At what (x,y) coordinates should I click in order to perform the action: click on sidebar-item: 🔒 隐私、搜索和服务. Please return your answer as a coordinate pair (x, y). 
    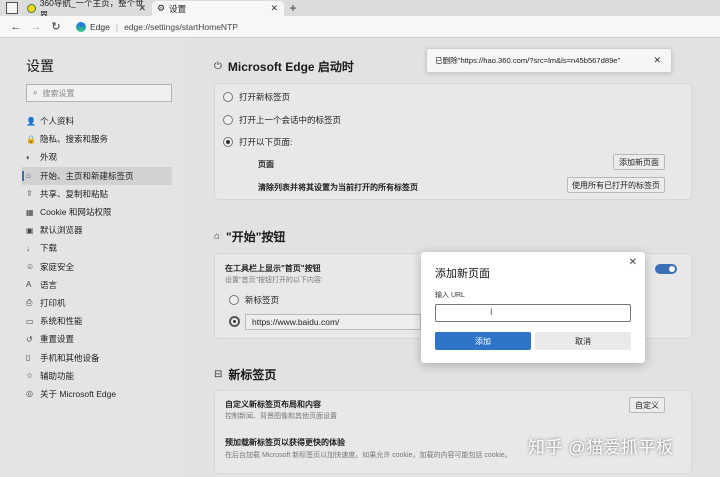
    Looking at the image, I should click on (104, 139).